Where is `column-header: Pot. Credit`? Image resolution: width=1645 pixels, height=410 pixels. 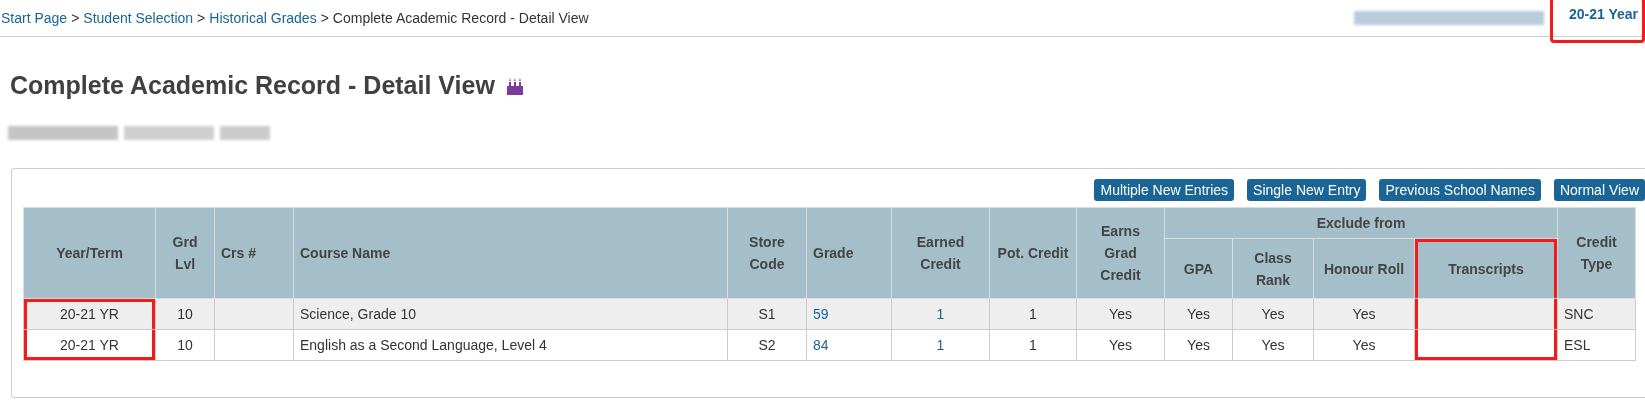 column-header: Pot. Credit is located at coordinates (1033, 253).